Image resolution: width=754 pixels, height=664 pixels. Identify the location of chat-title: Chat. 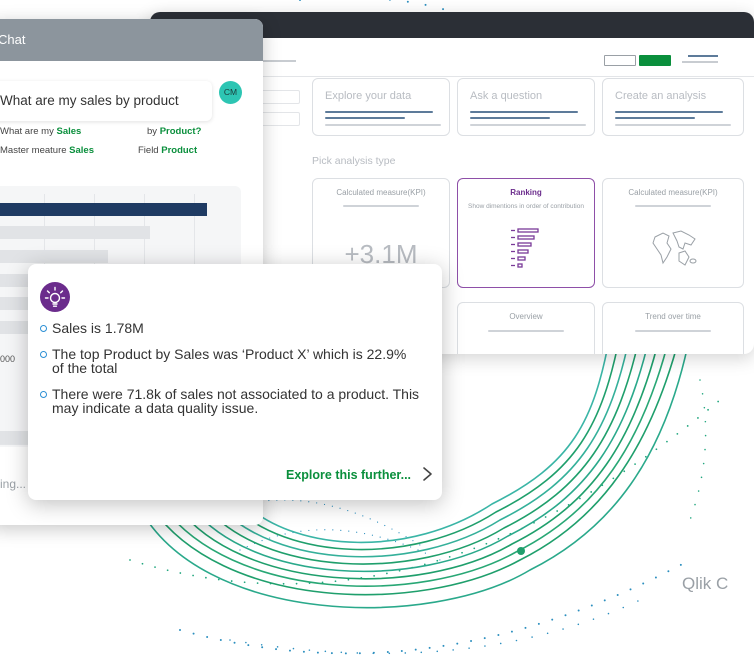
(13, 39).